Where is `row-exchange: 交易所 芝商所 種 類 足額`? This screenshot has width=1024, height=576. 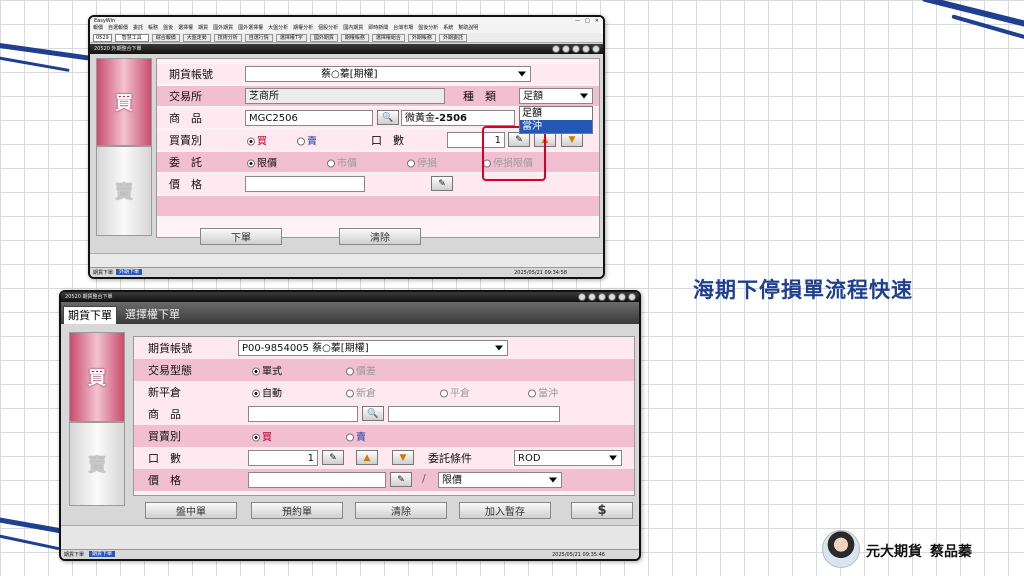
row-exchange: 交易所 芝商所 種 類 足額 is located at coordinates (378, 96).